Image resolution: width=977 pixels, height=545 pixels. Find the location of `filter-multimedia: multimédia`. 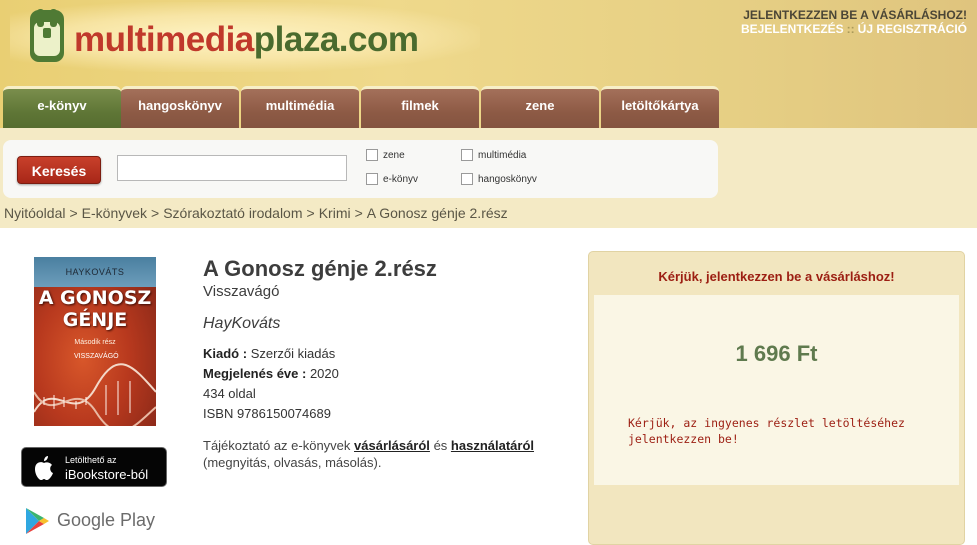

filter-multimedia: multimédia is located at coordinates (493, 155).